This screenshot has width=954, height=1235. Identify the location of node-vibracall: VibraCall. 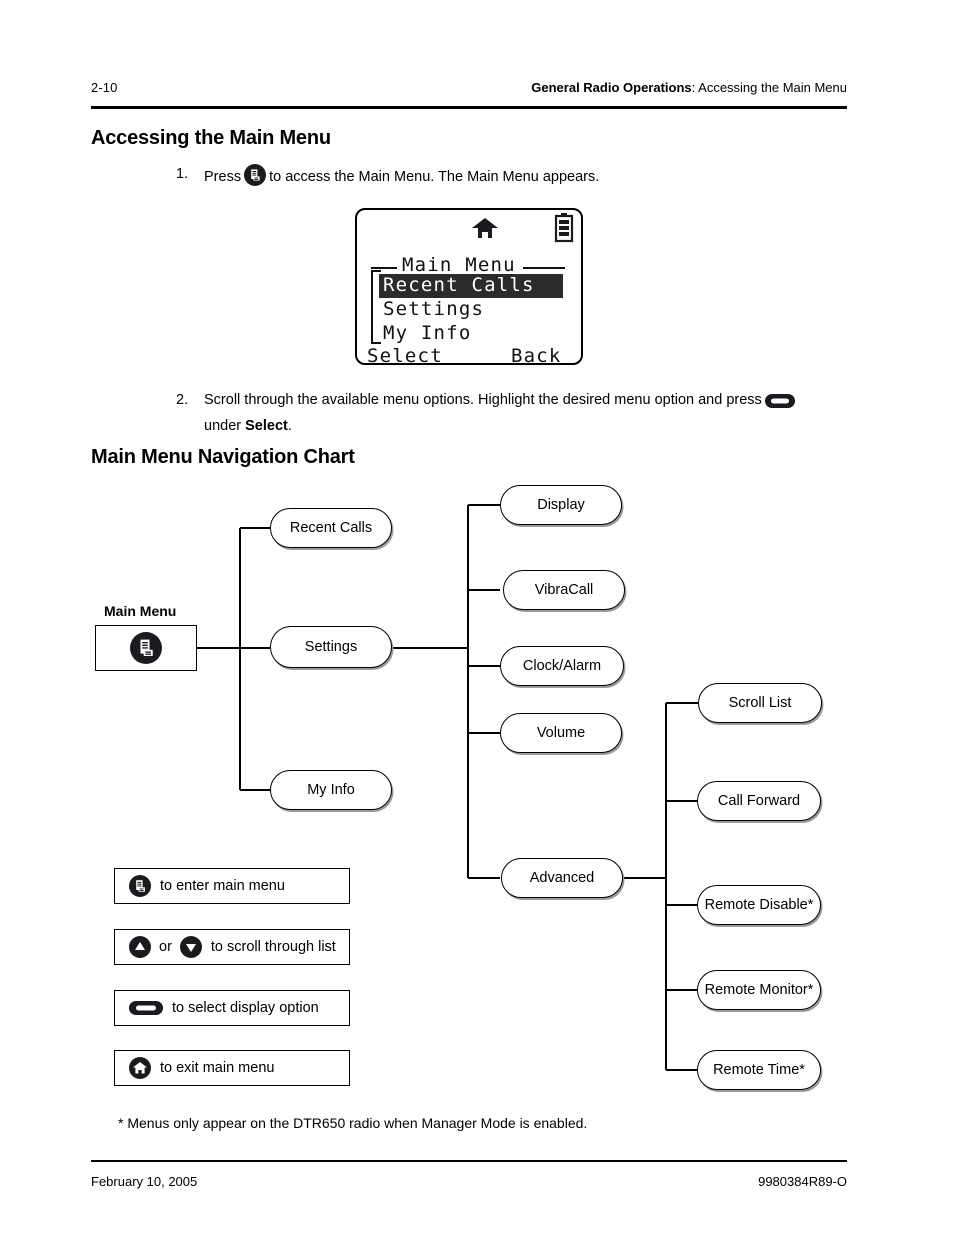
(564, 590).